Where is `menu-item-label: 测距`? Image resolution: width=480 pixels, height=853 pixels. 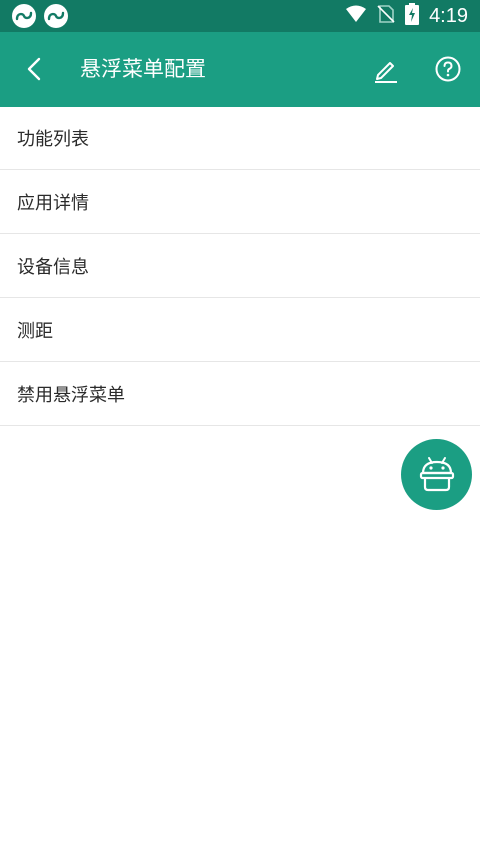
menu-item-label: 测距 is located at coordinates (35, 331).